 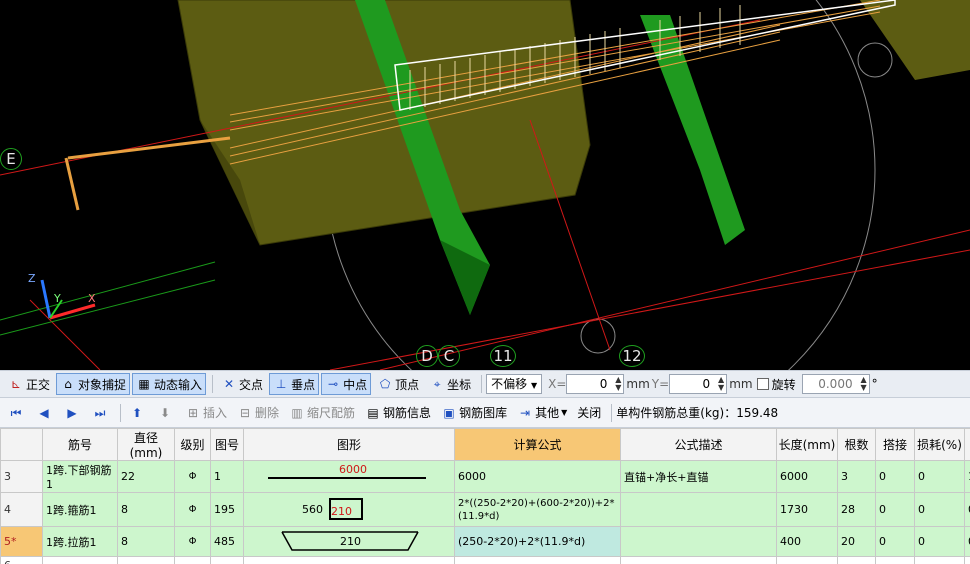 I want to click on x-coordinate-input: 0 ▲ ▼, so click(x=595, y=384).